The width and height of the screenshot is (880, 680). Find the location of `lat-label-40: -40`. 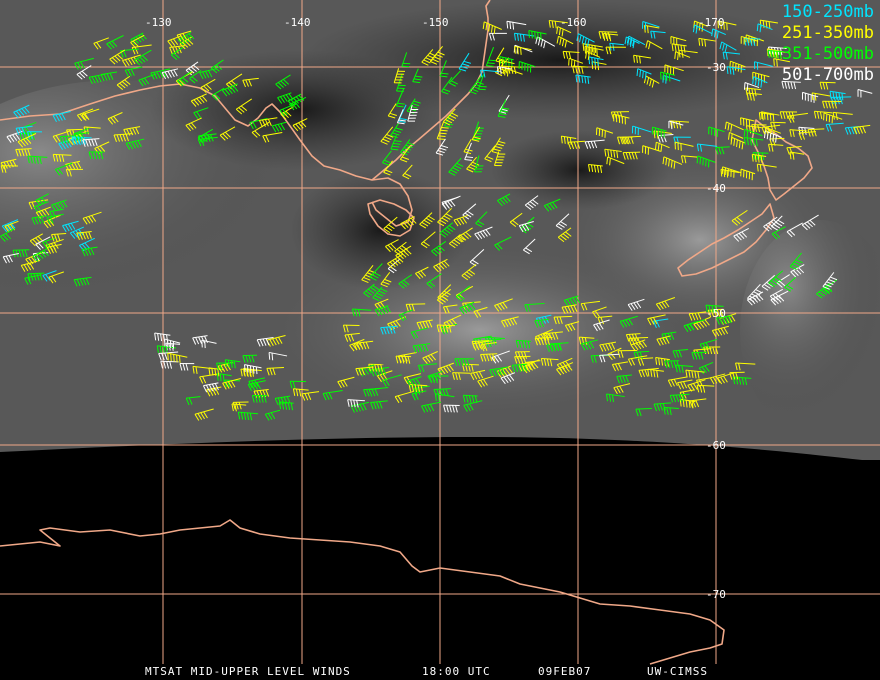

lat-label-40: -40 is located at coordinates (716, 188).